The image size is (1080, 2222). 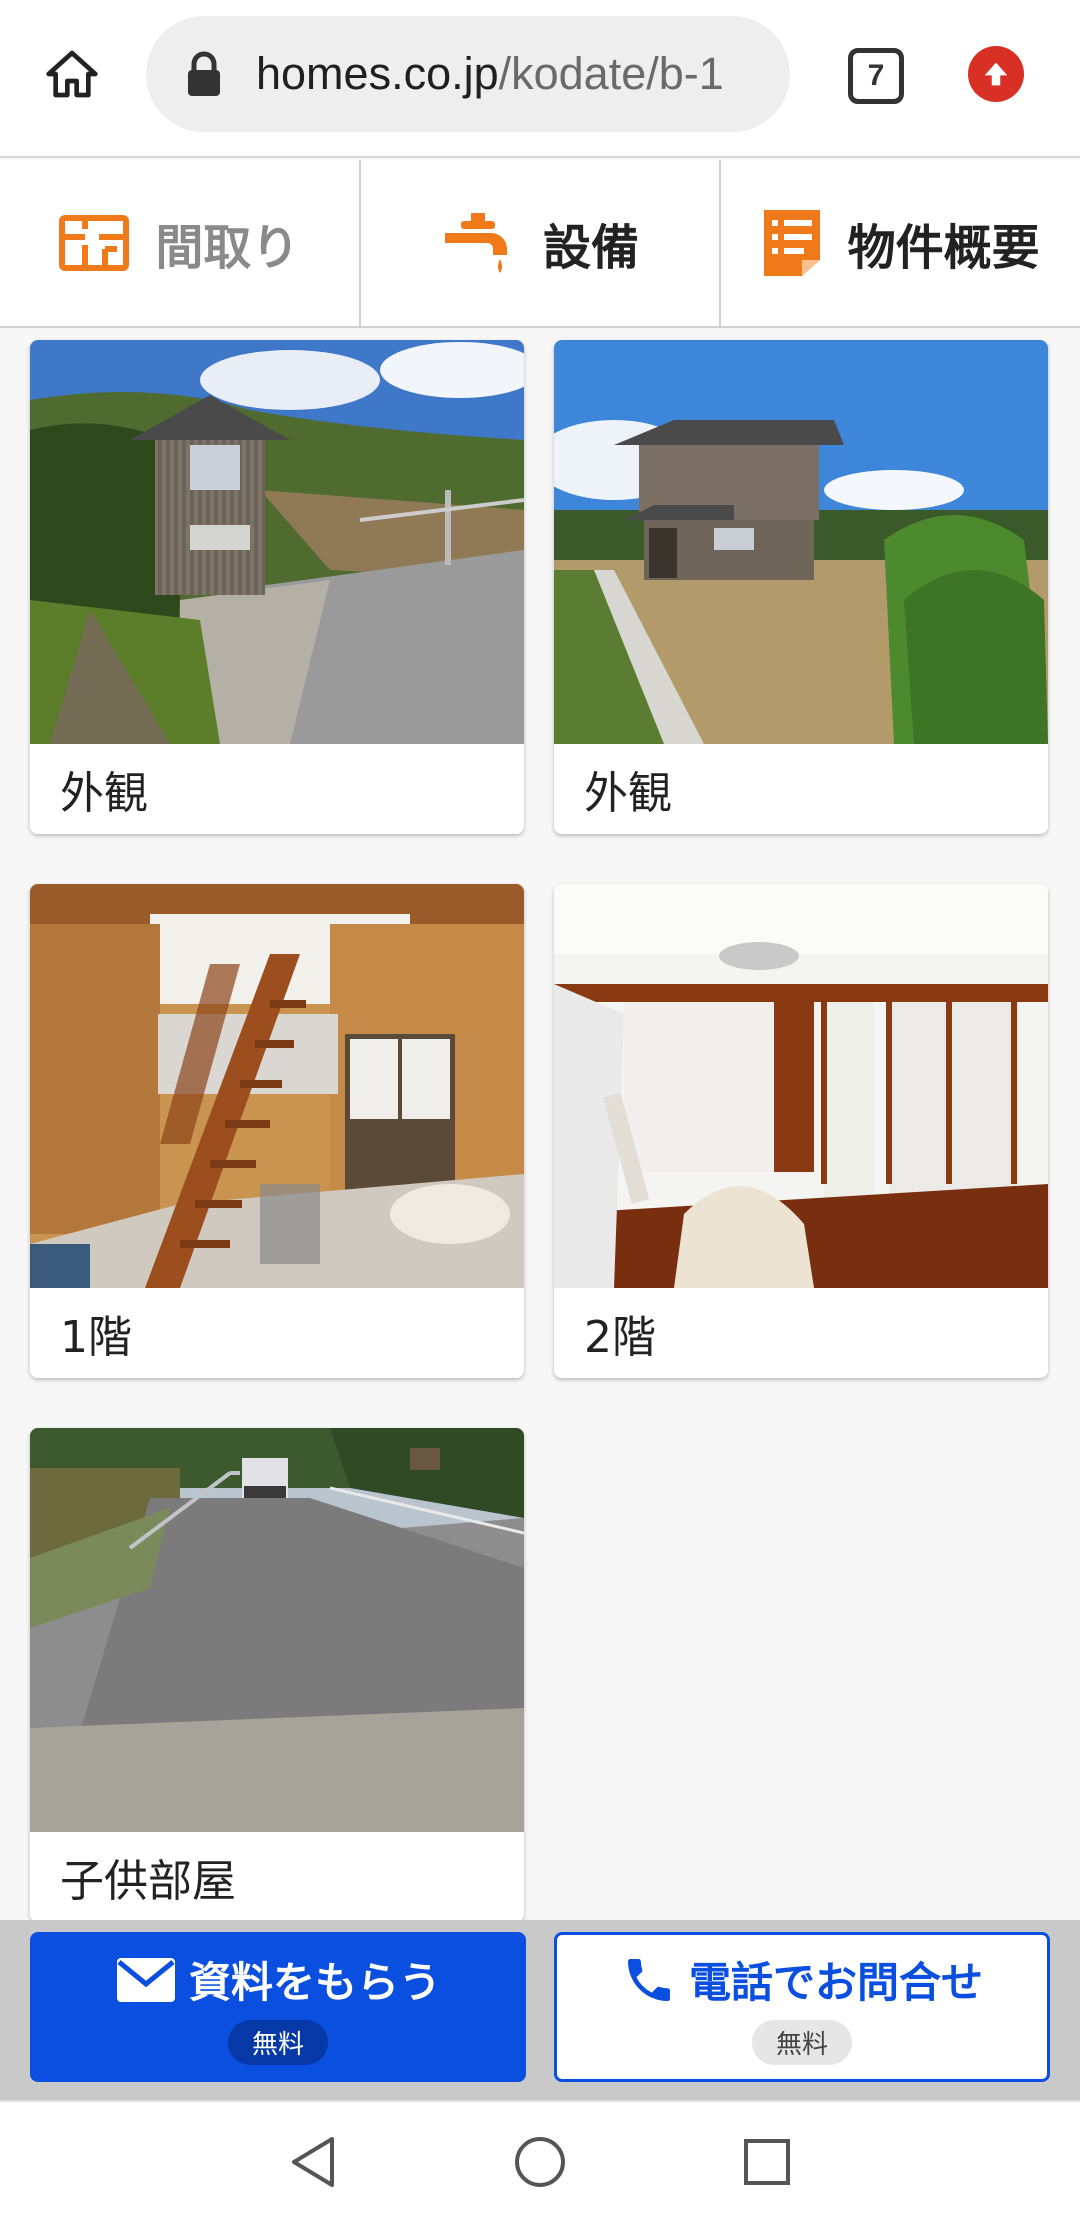 What do you see at coordinates (767, 2162) in the screenshot?
I see `recents-icon` at bounding box center [767, 2162].